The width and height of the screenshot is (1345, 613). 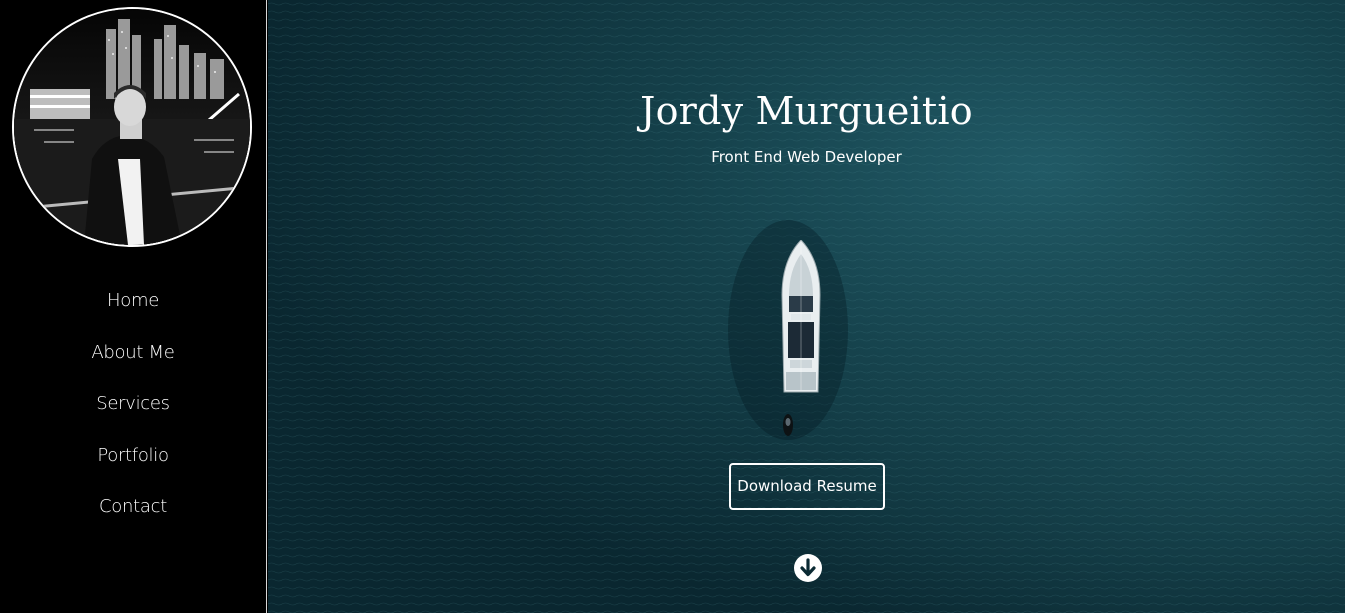 I want to click on nav-item-about: About Me, so click(x=133, y=360).